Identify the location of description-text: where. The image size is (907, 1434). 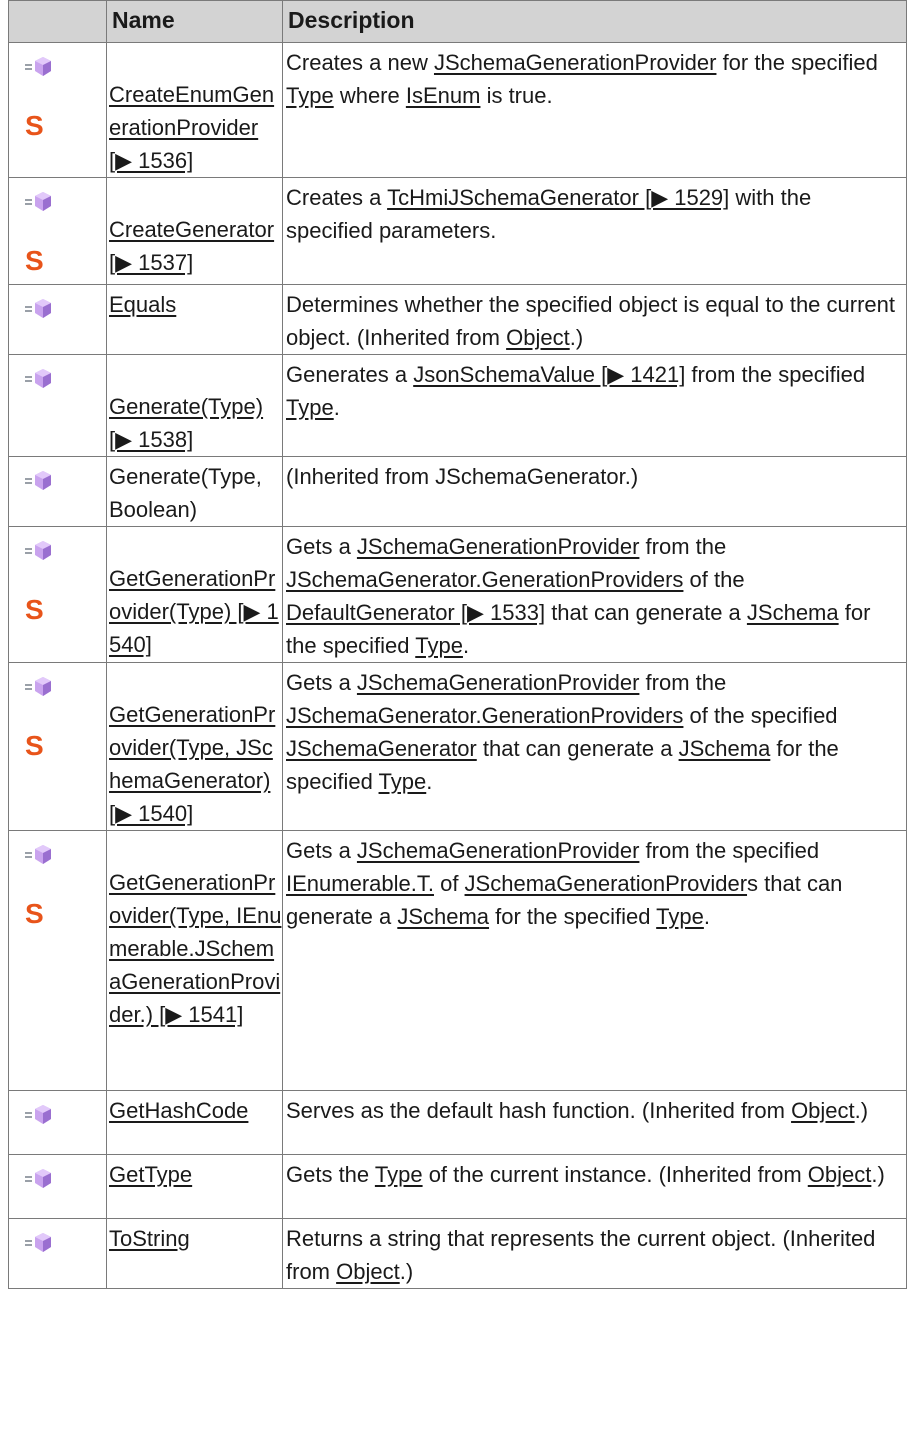
(369, 95).